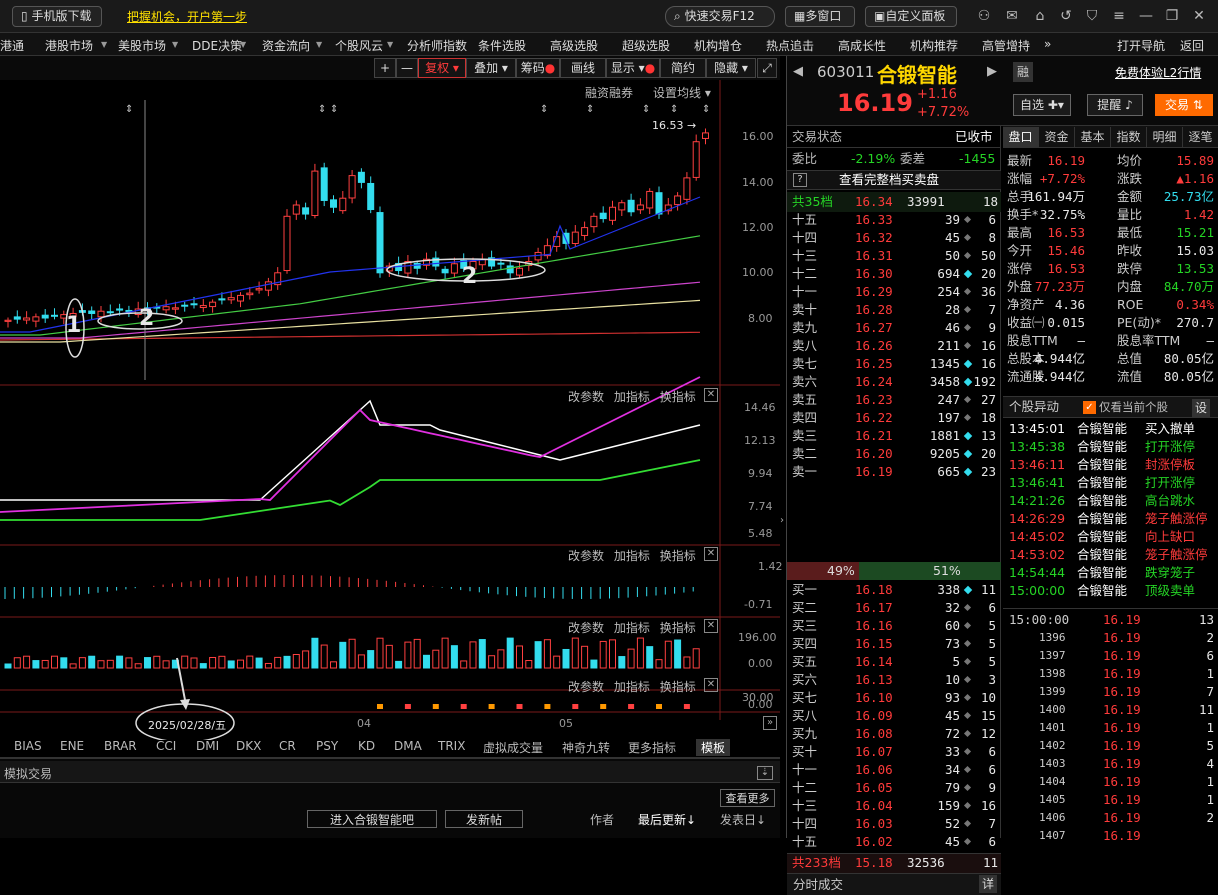  Describe the element at coordinates (513, 747) in the screenshot. I see `tab-indicator: 虚拟成交量` at that location.